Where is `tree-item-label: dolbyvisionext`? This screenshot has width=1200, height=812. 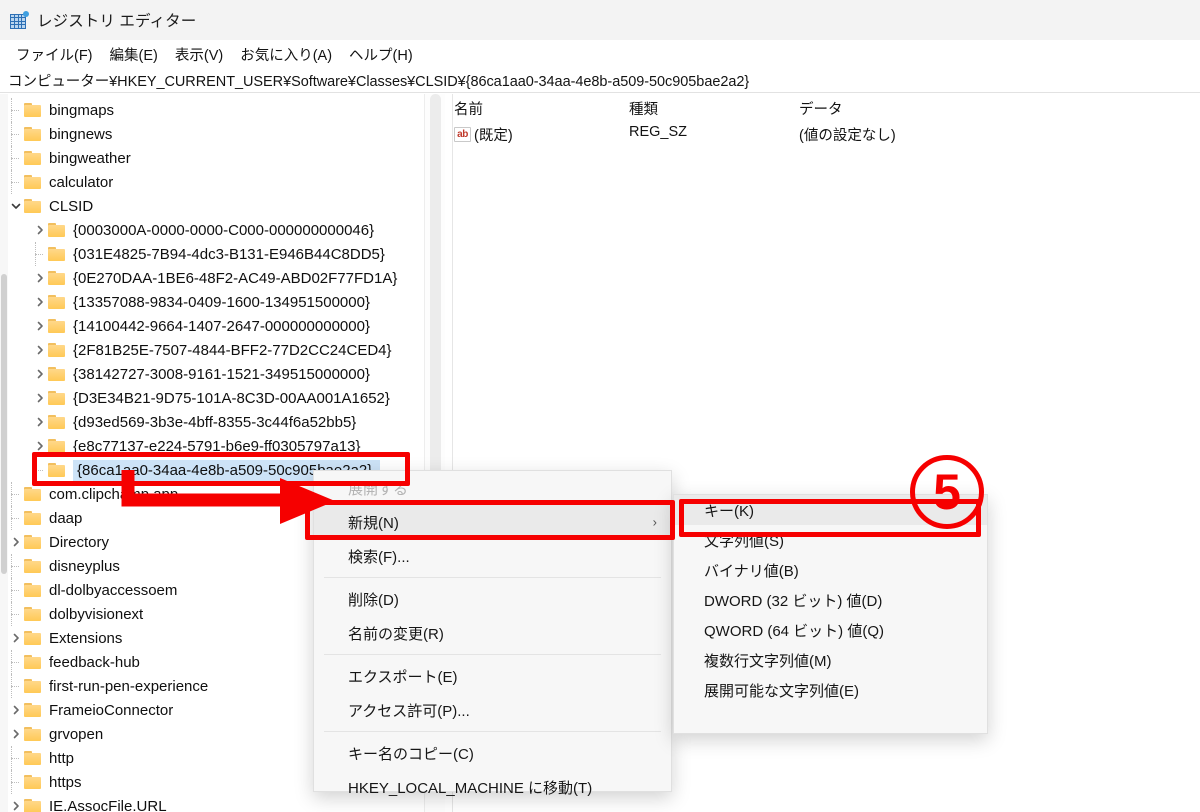
tree-item-label: dolbyvisionext is located at coordinates (96, 614).